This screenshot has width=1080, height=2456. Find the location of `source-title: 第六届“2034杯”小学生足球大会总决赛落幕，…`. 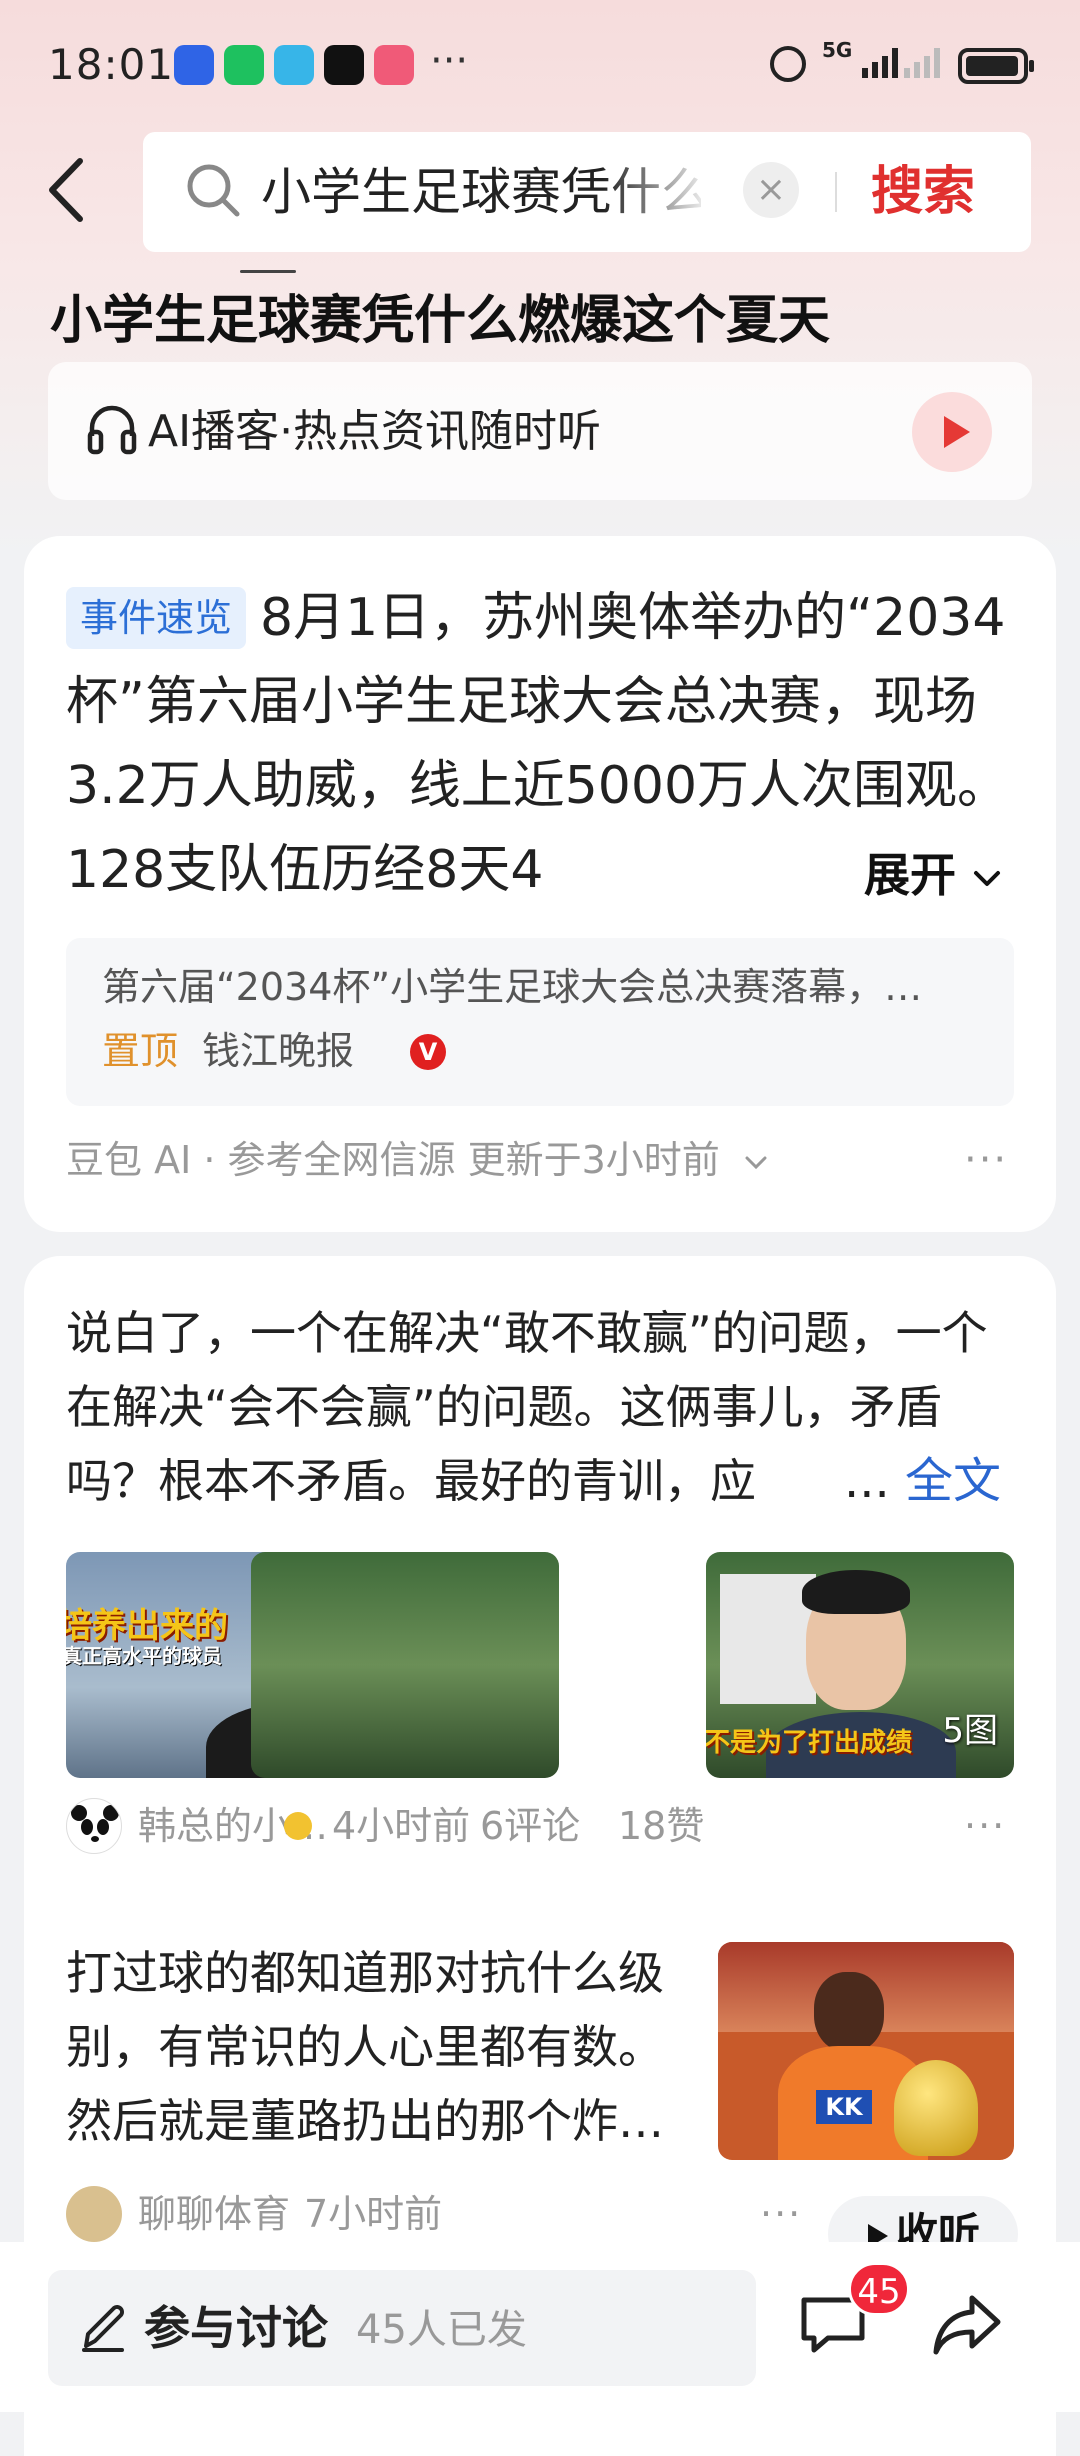

source-title: 第六届“2034杯”小学生足球大会总决赛落幕，… is located at coordinates (512, 987).